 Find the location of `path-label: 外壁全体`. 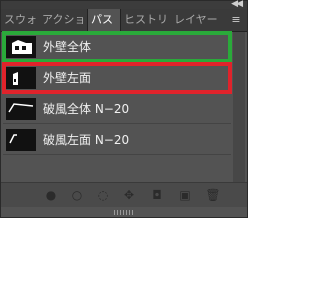

path-label: 外壁全体 is located at coordinates (67, 47).